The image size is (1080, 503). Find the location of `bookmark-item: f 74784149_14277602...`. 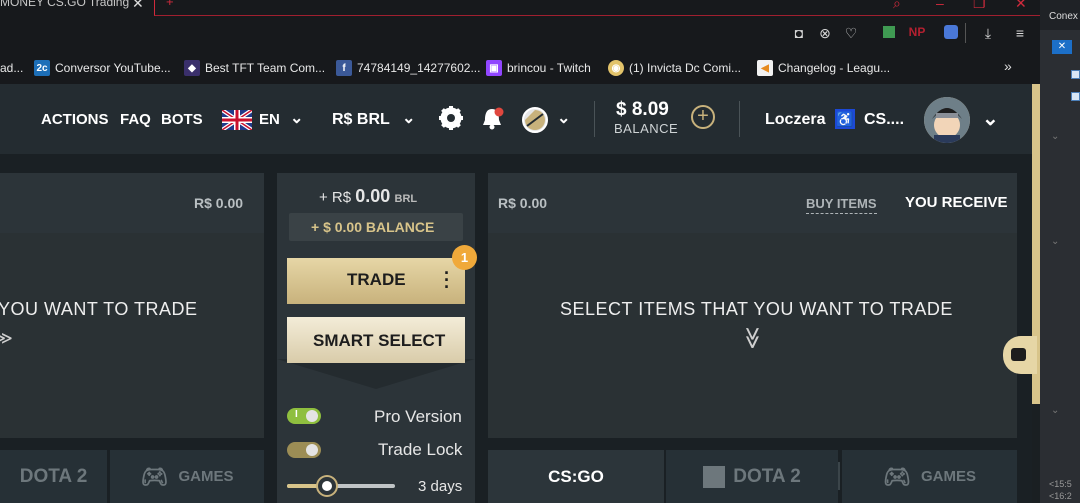

bookmark-item: f 74784149_14277602... is located at coordinates (408, 68).